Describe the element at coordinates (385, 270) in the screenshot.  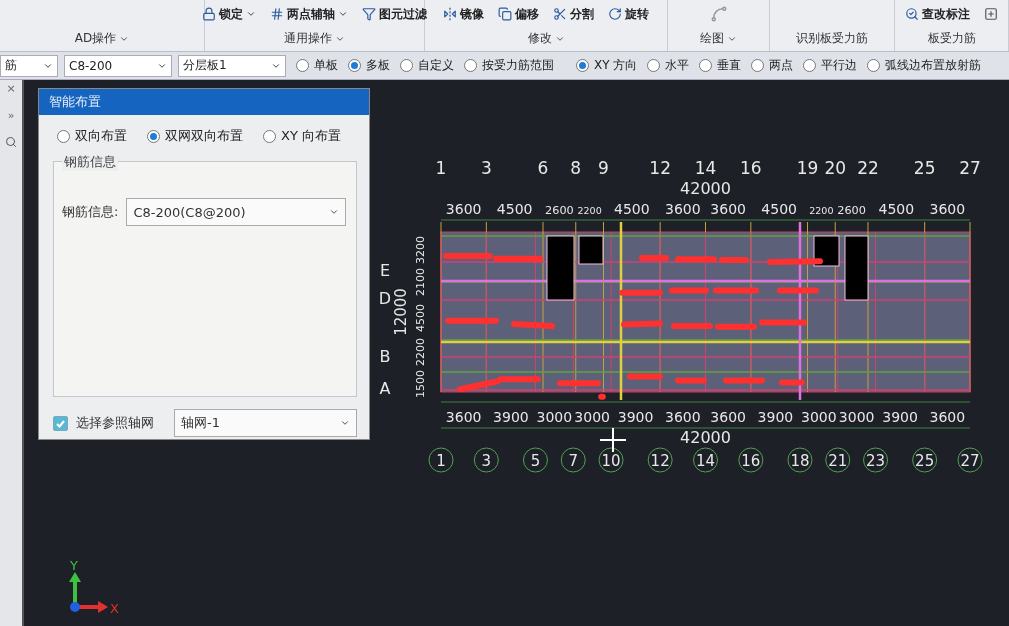
I see `axis-label: E` at that location.